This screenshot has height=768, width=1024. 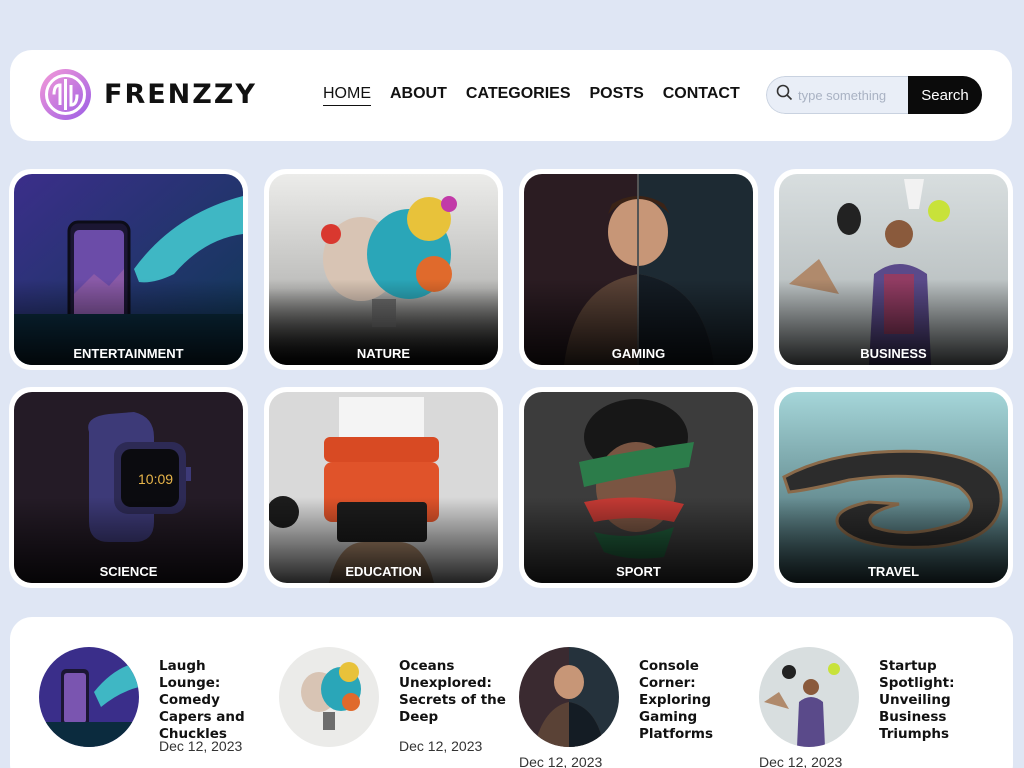 I want to click on category-label: ENTERTAINMENT, so click(x=128, y=353).